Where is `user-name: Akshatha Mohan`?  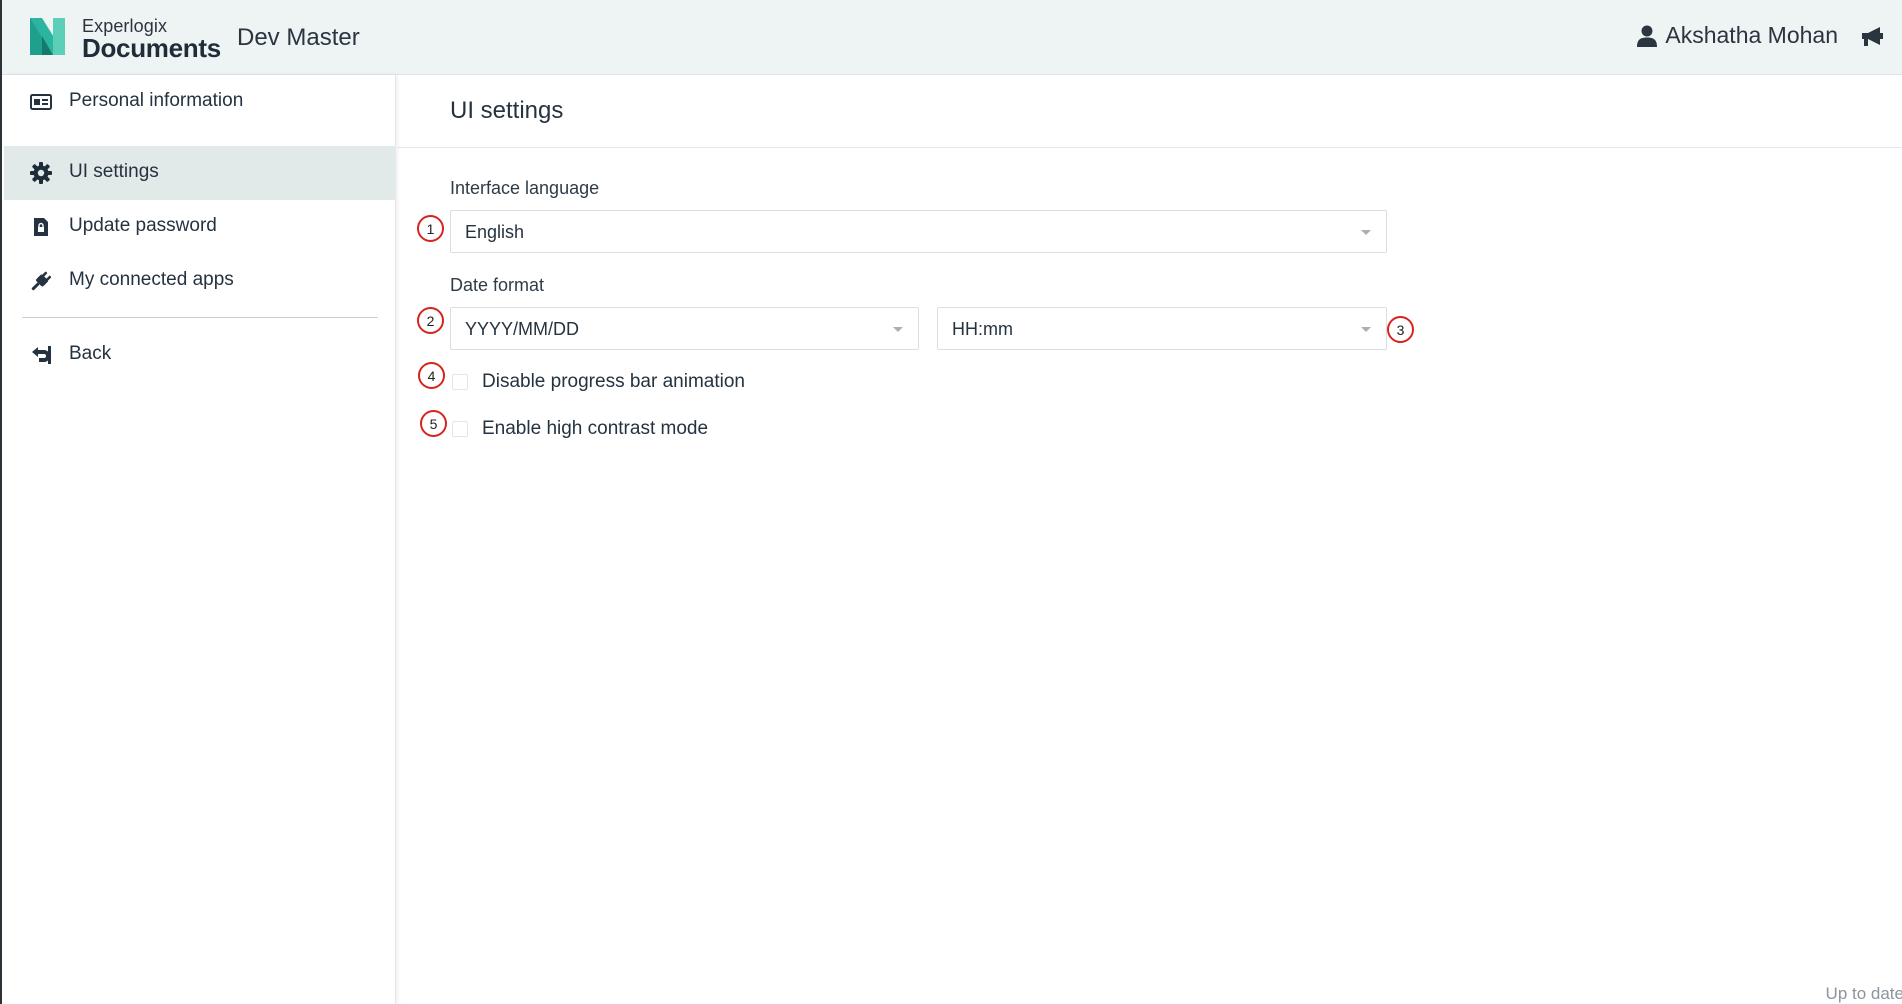
user-name: Akshatha Mohan is located at coordinates (1751, 35).